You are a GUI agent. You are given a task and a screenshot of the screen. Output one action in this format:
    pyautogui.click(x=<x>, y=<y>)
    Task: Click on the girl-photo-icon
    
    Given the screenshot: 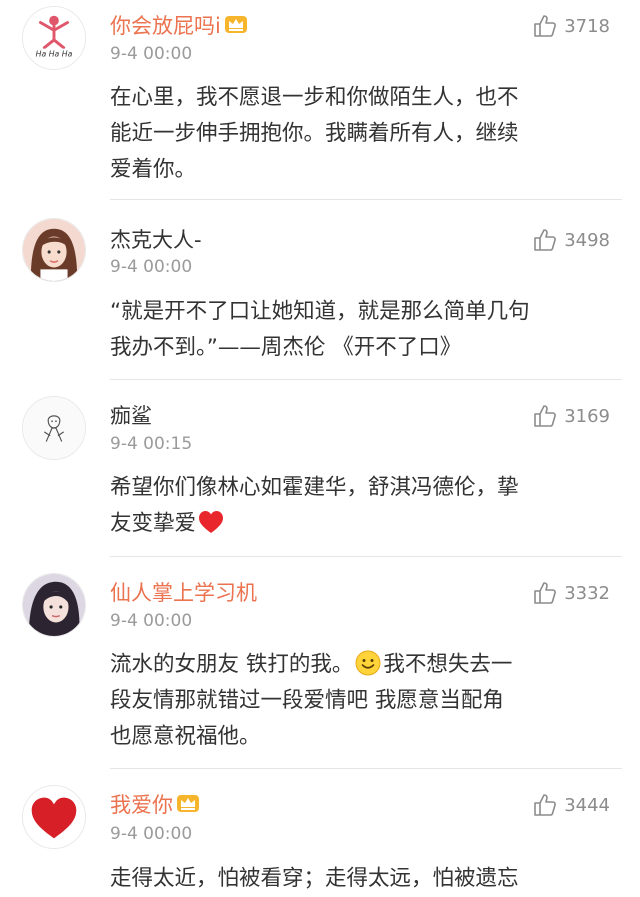 What is the action you would take?
    pyautogui.click(x=54, y=250)
    